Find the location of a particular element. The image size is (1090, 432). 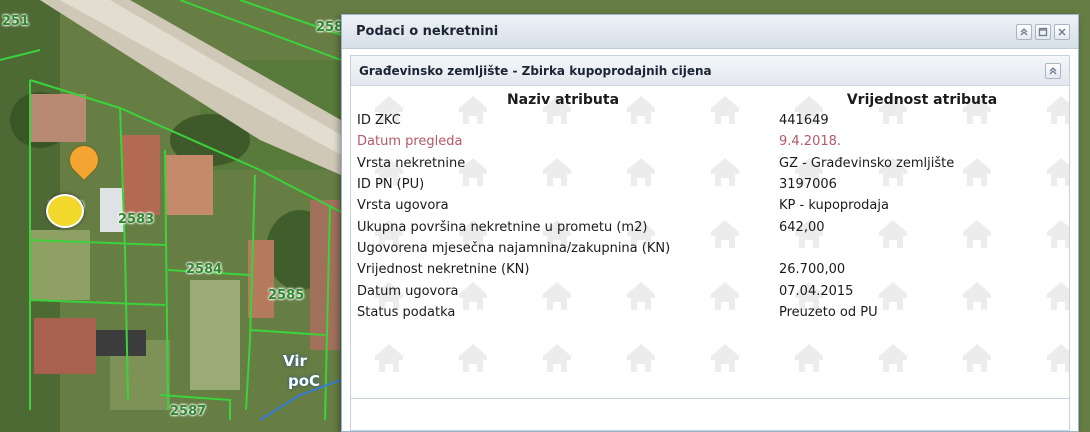

attribute-value is located at coordinates (922, 248).